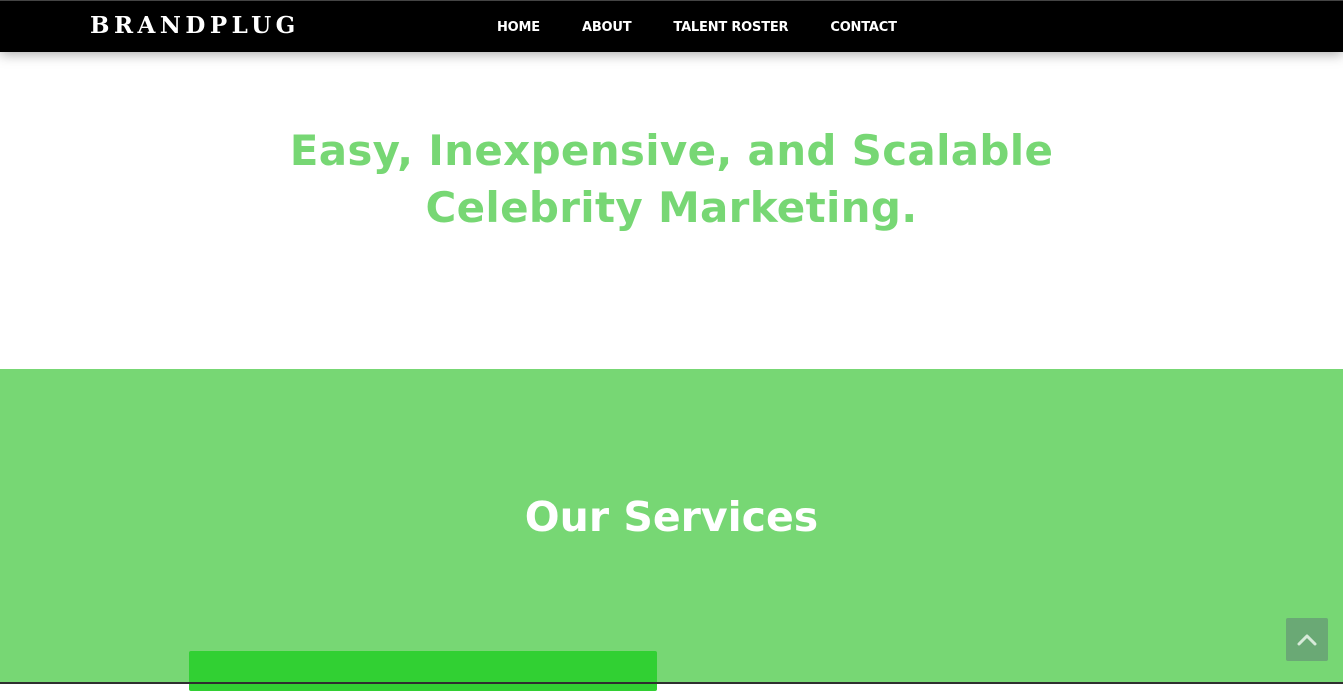  I want to click on chevron-up-icon, so click(1307, 640).